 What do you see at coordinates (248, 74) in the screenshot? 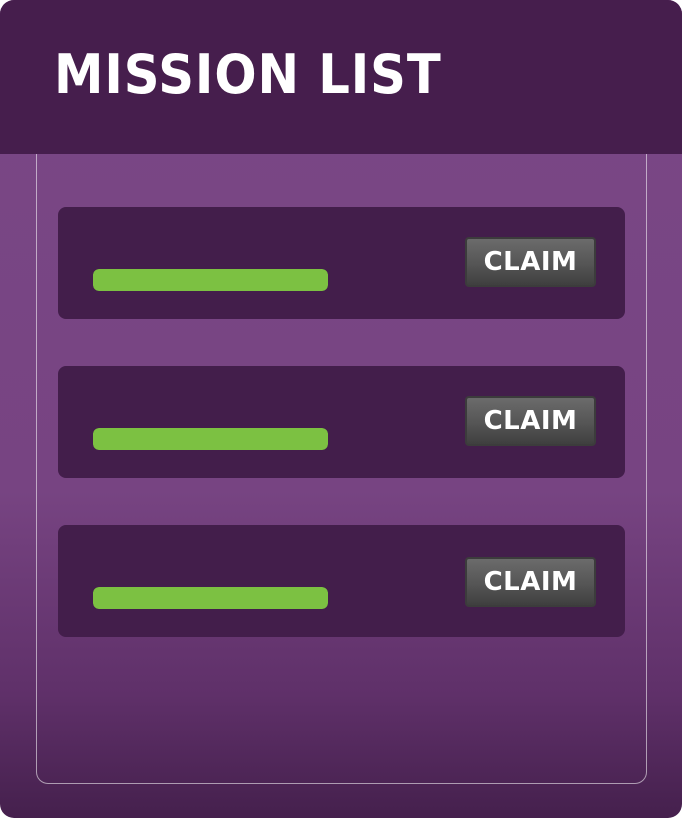
I see `page-title: MISSION LIST` at bounding box center [248, 74].